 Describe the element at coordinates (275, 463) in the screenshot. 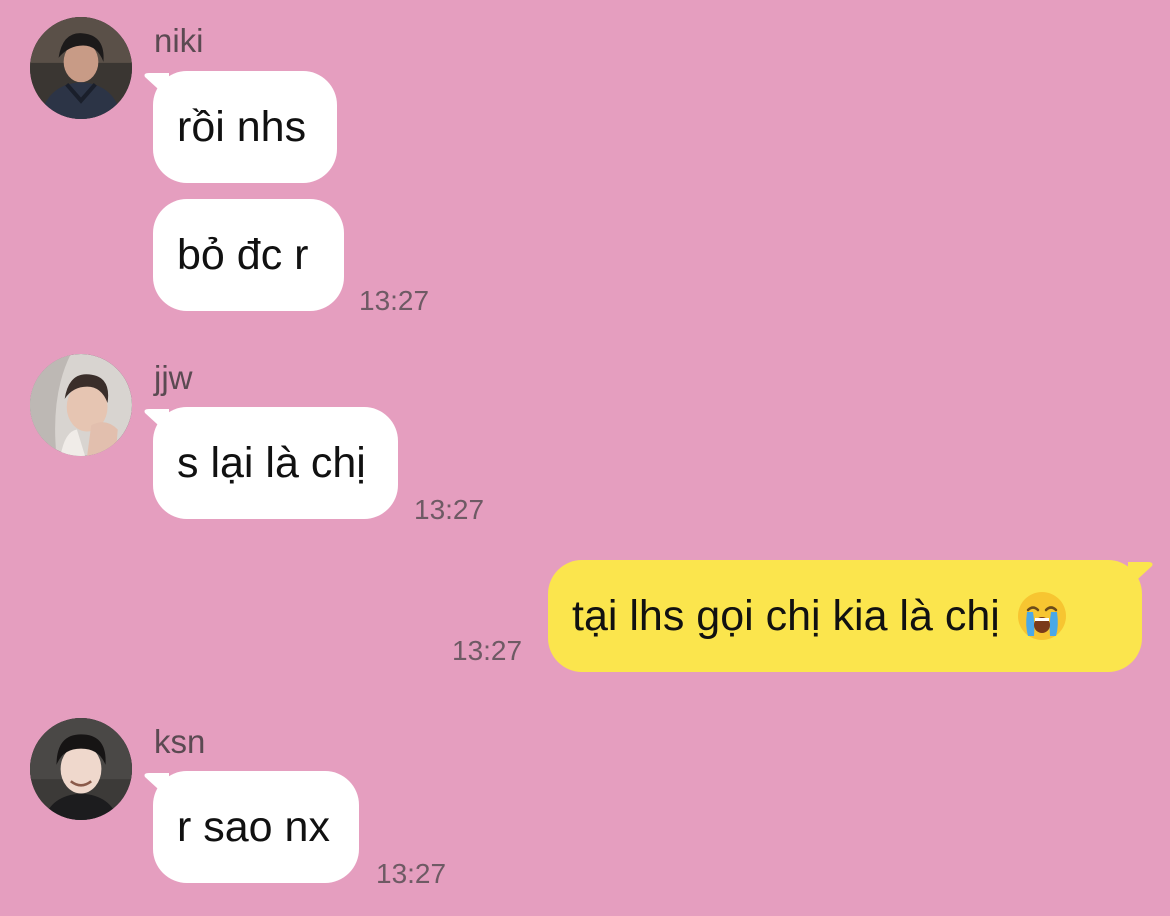

I see `message-bubble: s lại là chị` at that location.